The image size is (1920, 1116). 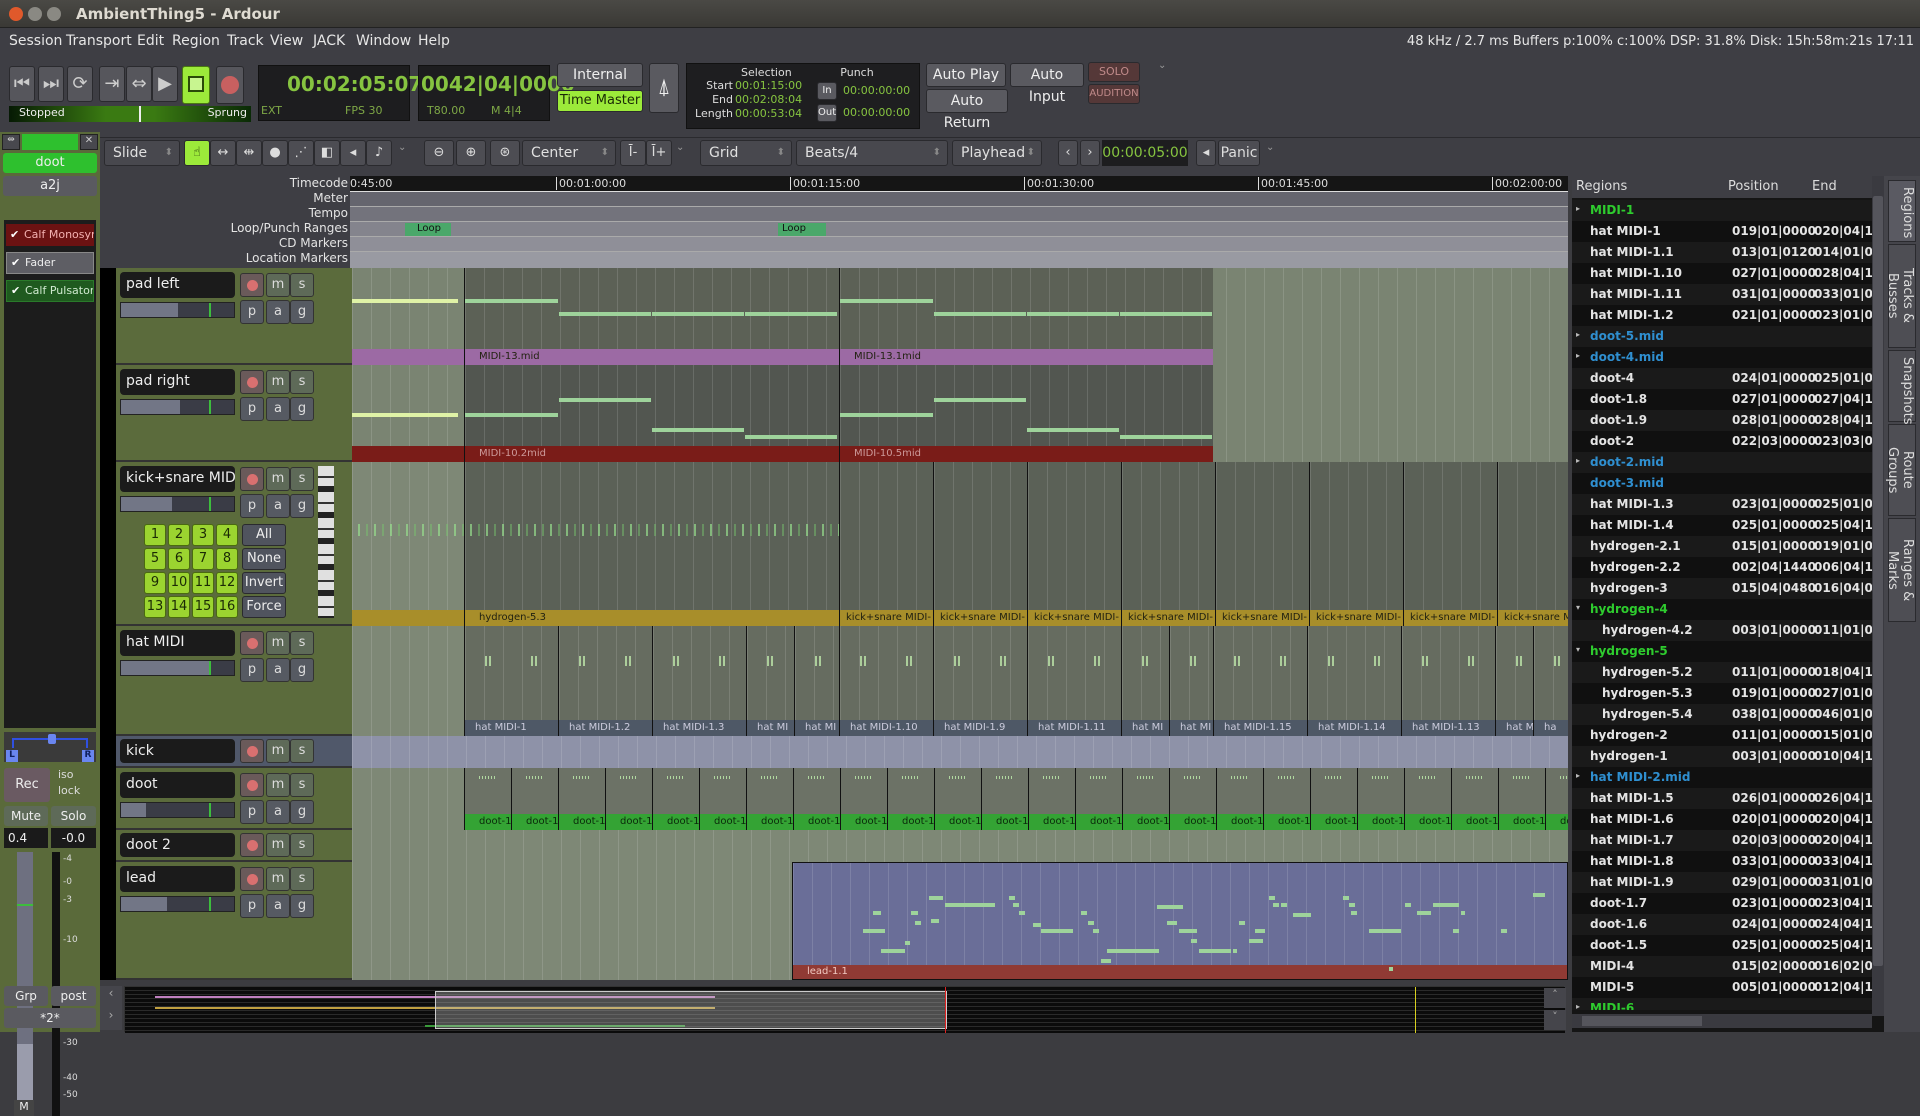 What do you see at coordinates (264, 535) in the screenshot?
I see `channels-all-button: All` at bounding box center [264, 535].